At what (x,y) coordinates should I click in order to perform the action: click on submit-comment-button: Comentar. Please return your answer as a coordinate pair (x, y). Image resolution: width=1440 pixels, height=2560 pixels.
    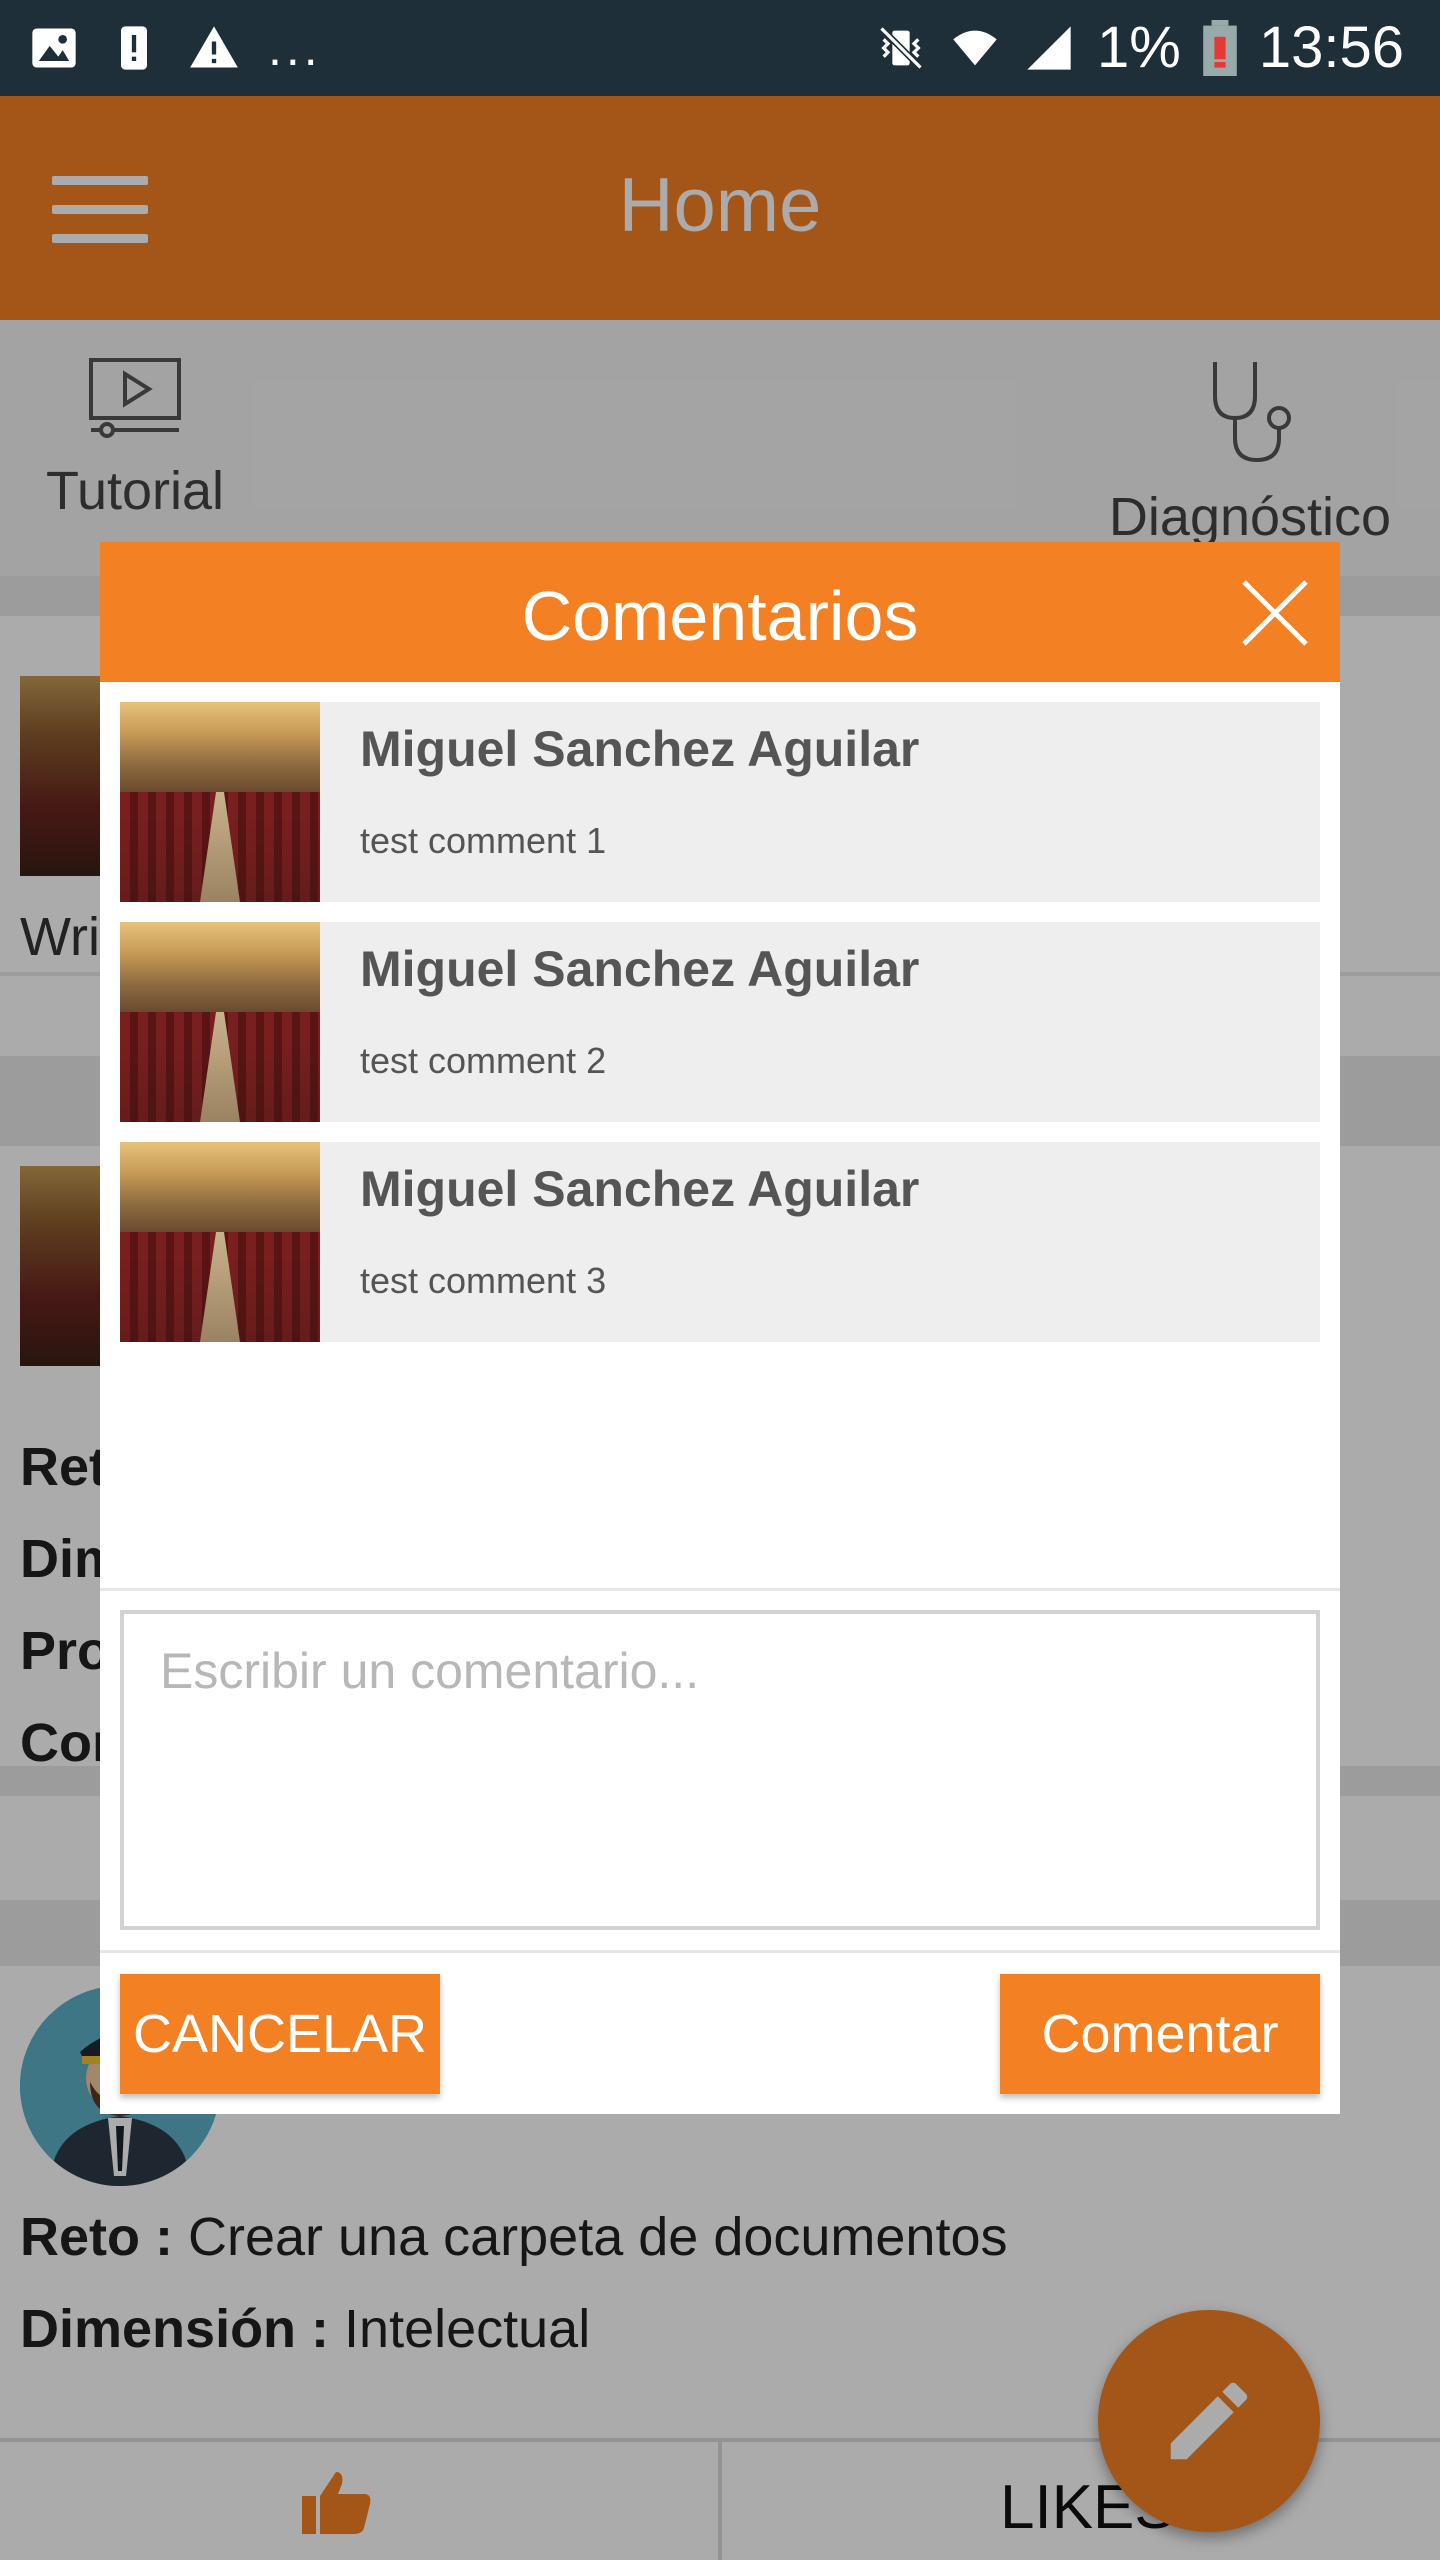
    Looking at the image, I should click on (1160, 2034).